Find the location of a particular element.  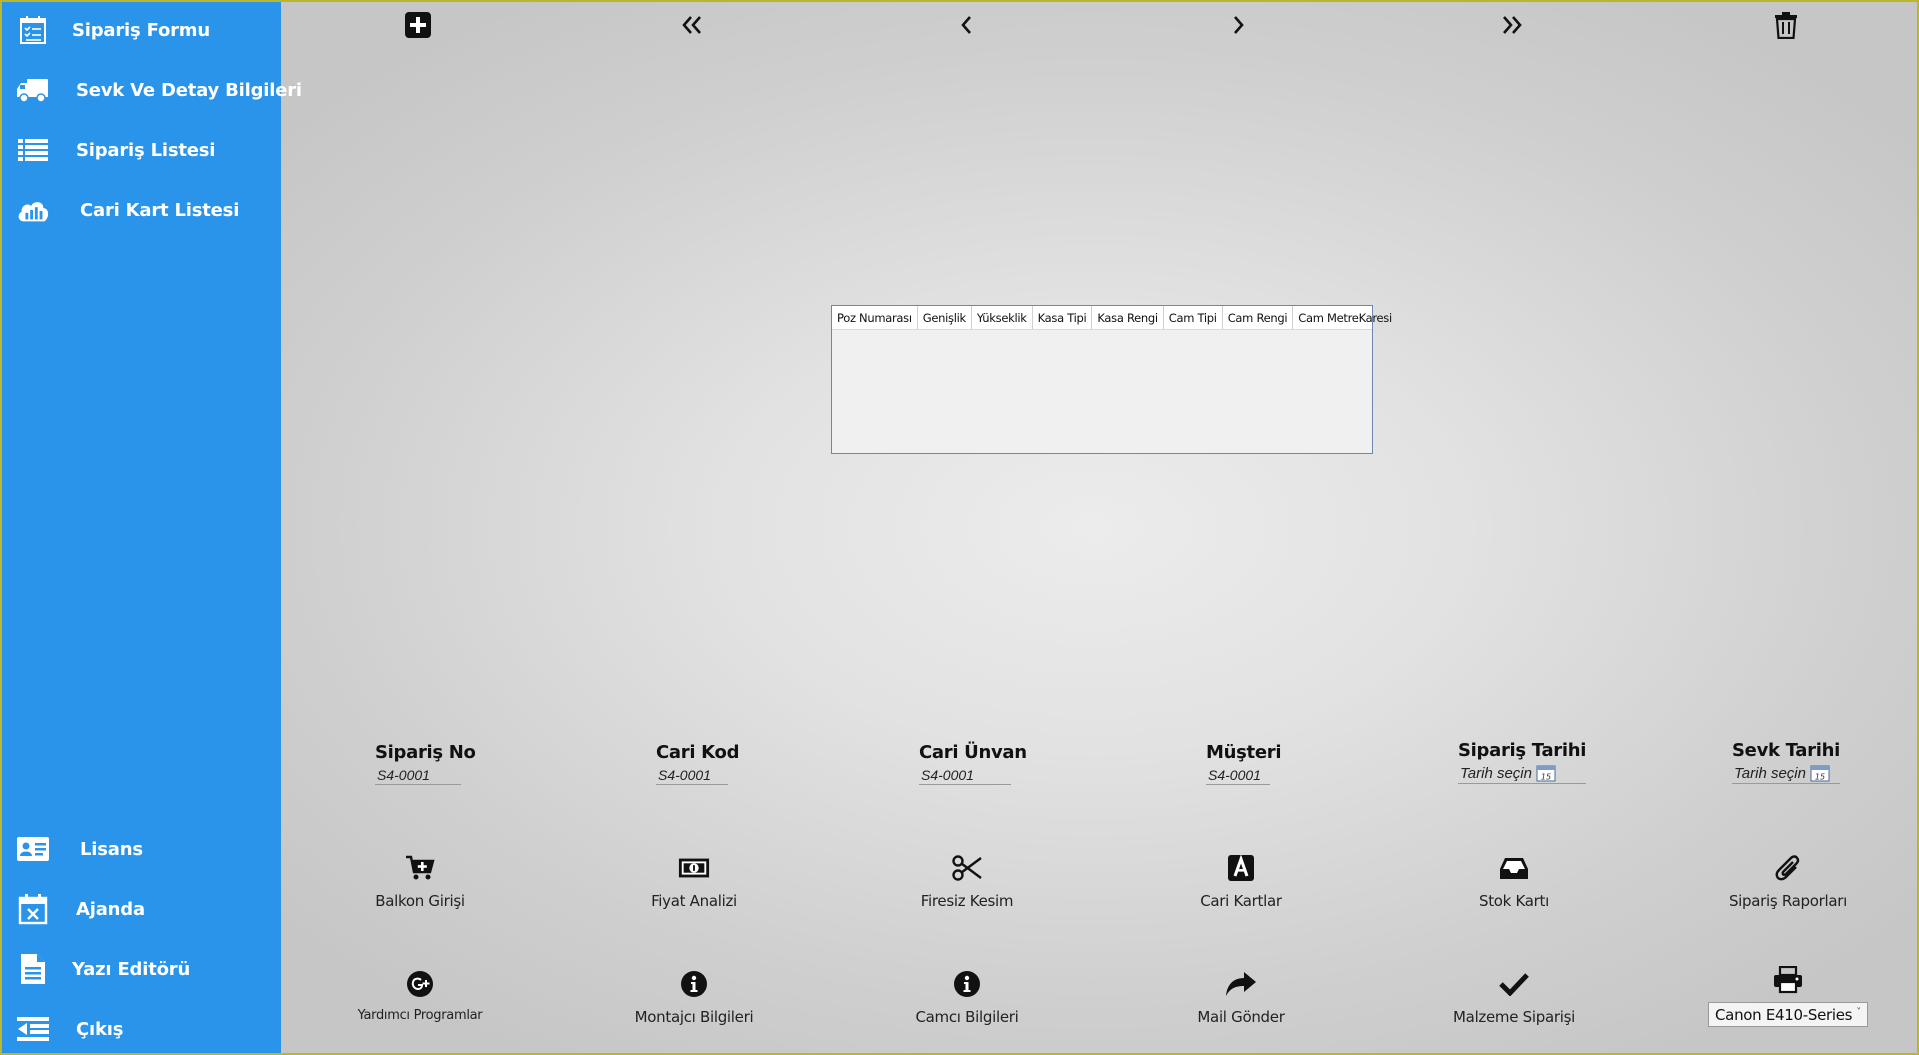

date-placeholder: Tarih seçin is located at coordinates (1496, 773).